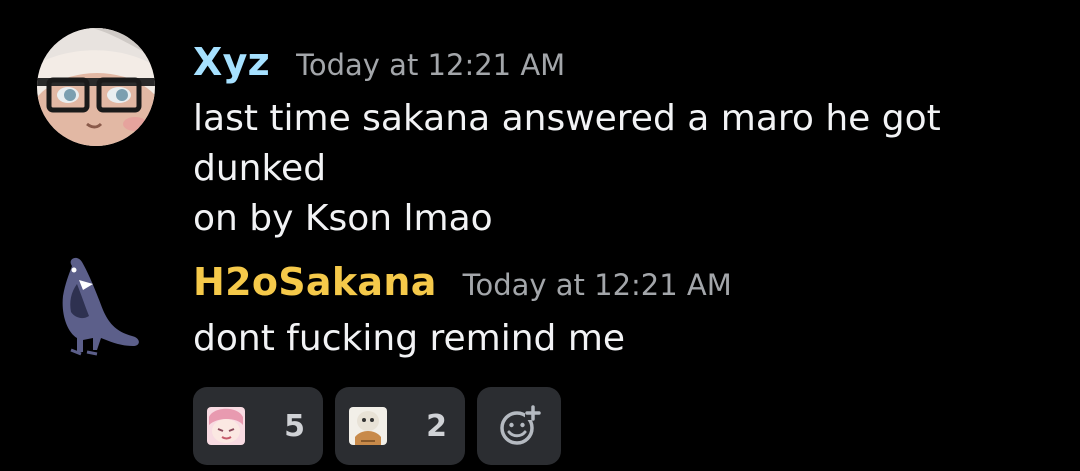 The image size is (1080, 471). I want to click on user-avatar-h2osakana, so click(96, 313).